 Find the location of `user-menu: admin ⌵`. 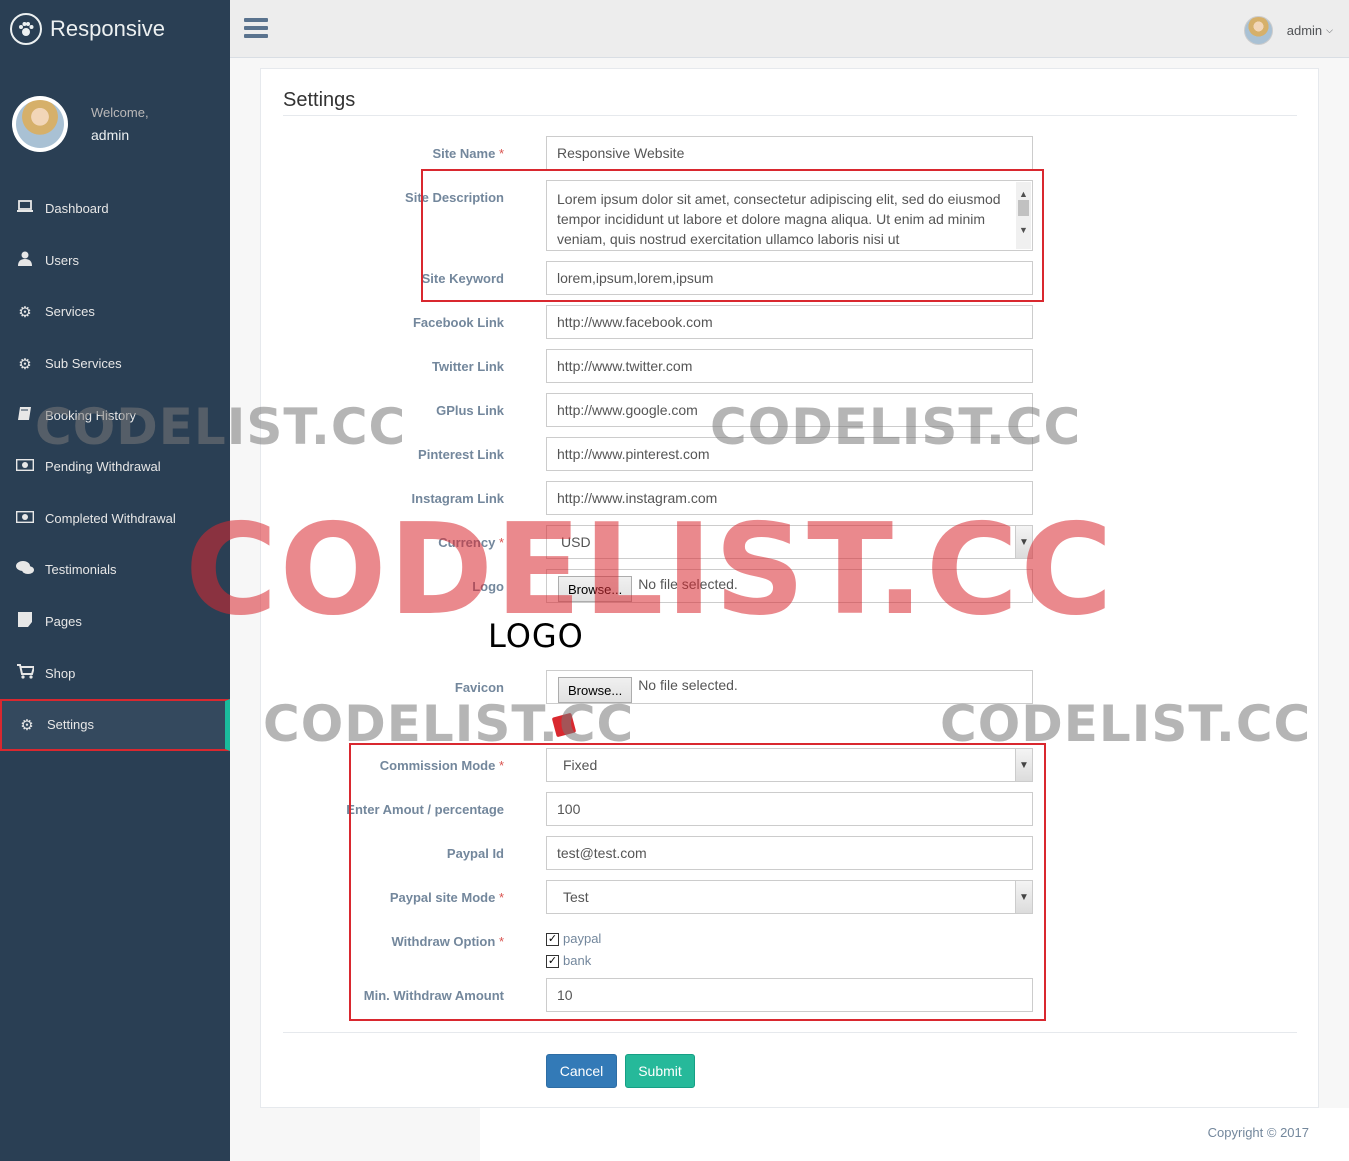

user-menu: admin ⌵ is located at coordinates (1288, 30).